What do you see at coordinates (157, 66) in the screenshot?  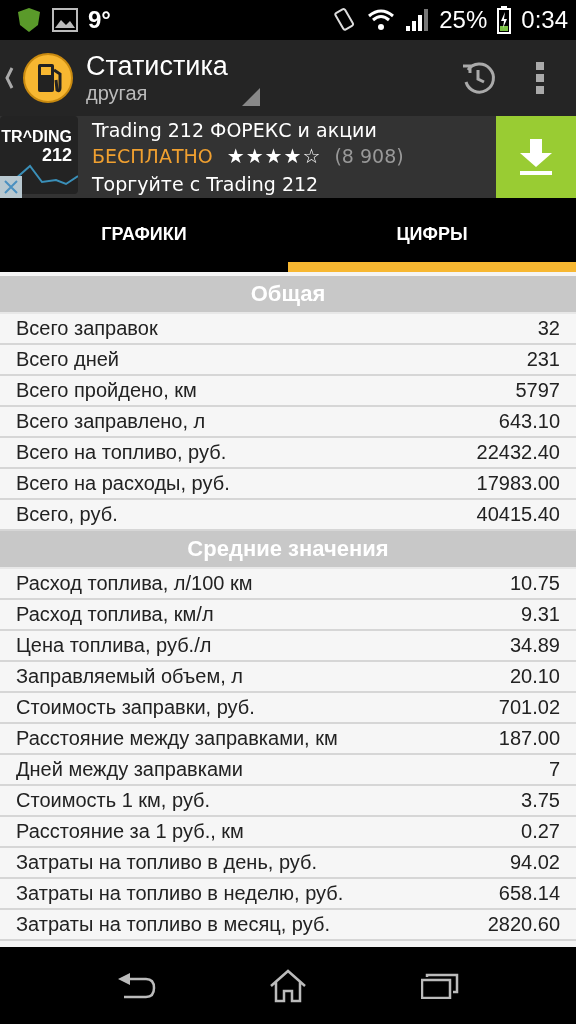 I see `screen-title: Статистика` at bounding box center [157, 66].